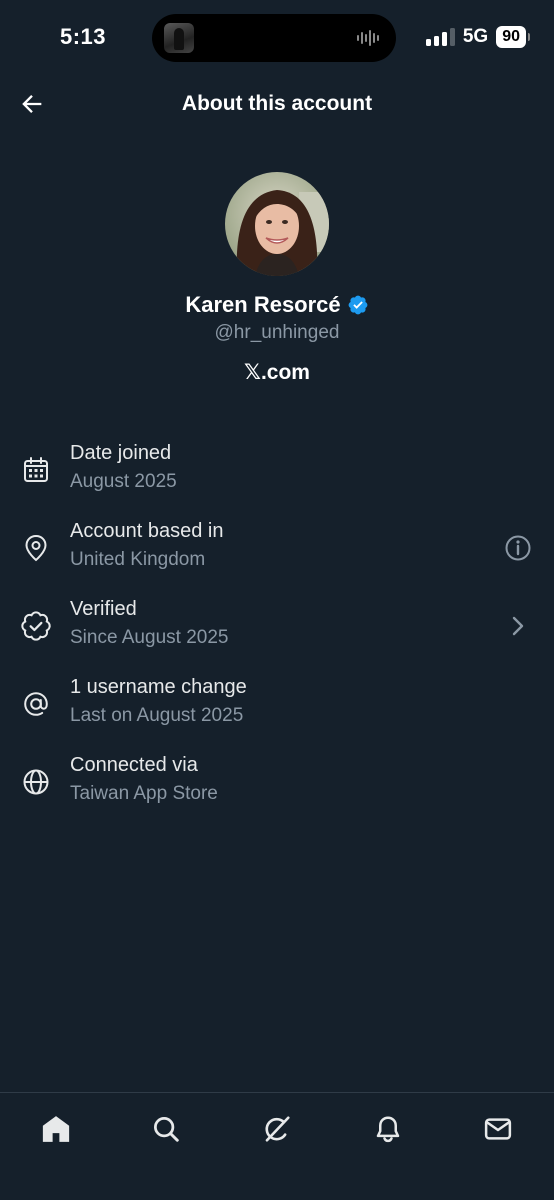 The width and height of the screenshot is (554, 1200). I want to click on now-playing-thumbnail, so click(179, 38).